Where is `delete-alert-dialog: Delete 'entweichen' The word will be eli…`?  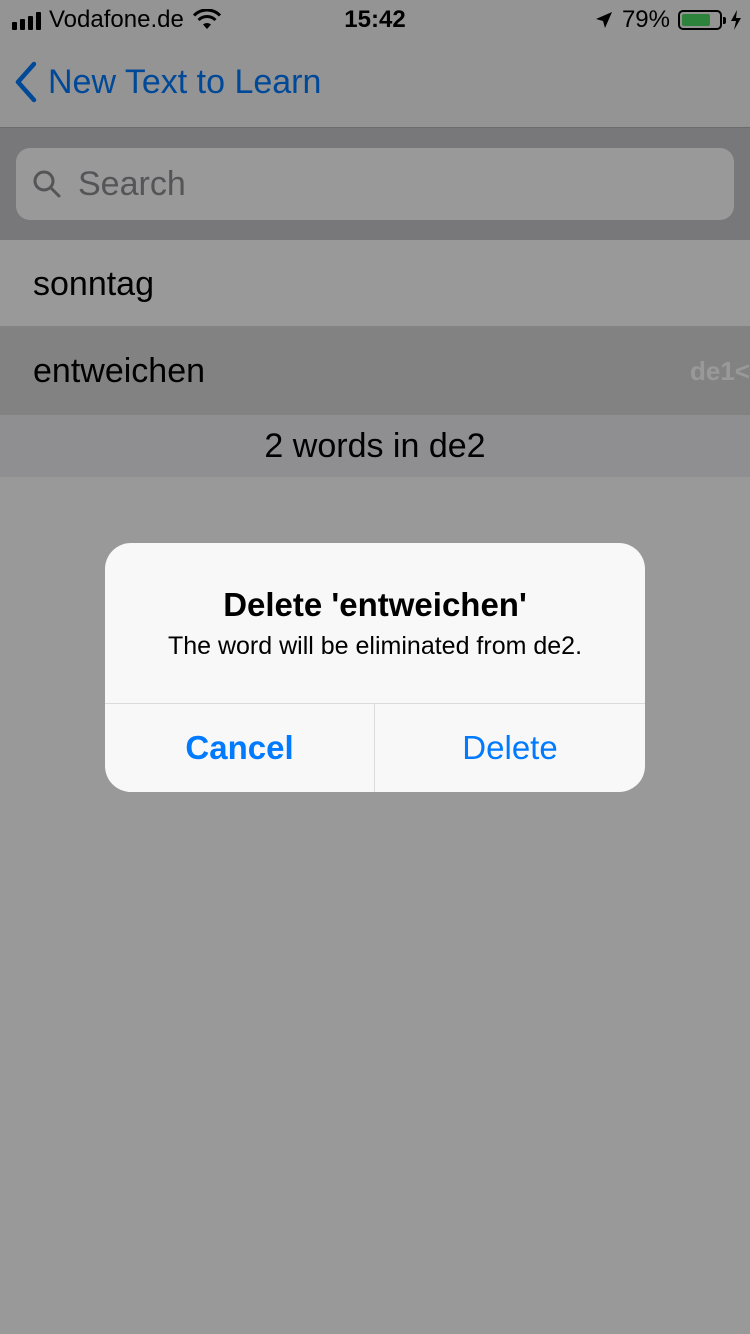
delete-alert-dialog: Delete 'entweichen' The word will be eli… is located at coordinates (375, 667).